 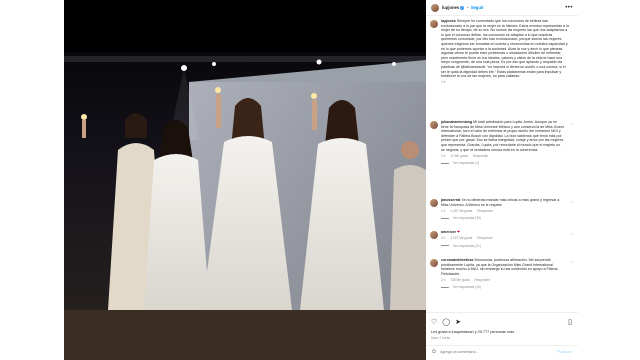 I want to click on comment-composer: ☺ Publicar, so click(x=502, y=351).